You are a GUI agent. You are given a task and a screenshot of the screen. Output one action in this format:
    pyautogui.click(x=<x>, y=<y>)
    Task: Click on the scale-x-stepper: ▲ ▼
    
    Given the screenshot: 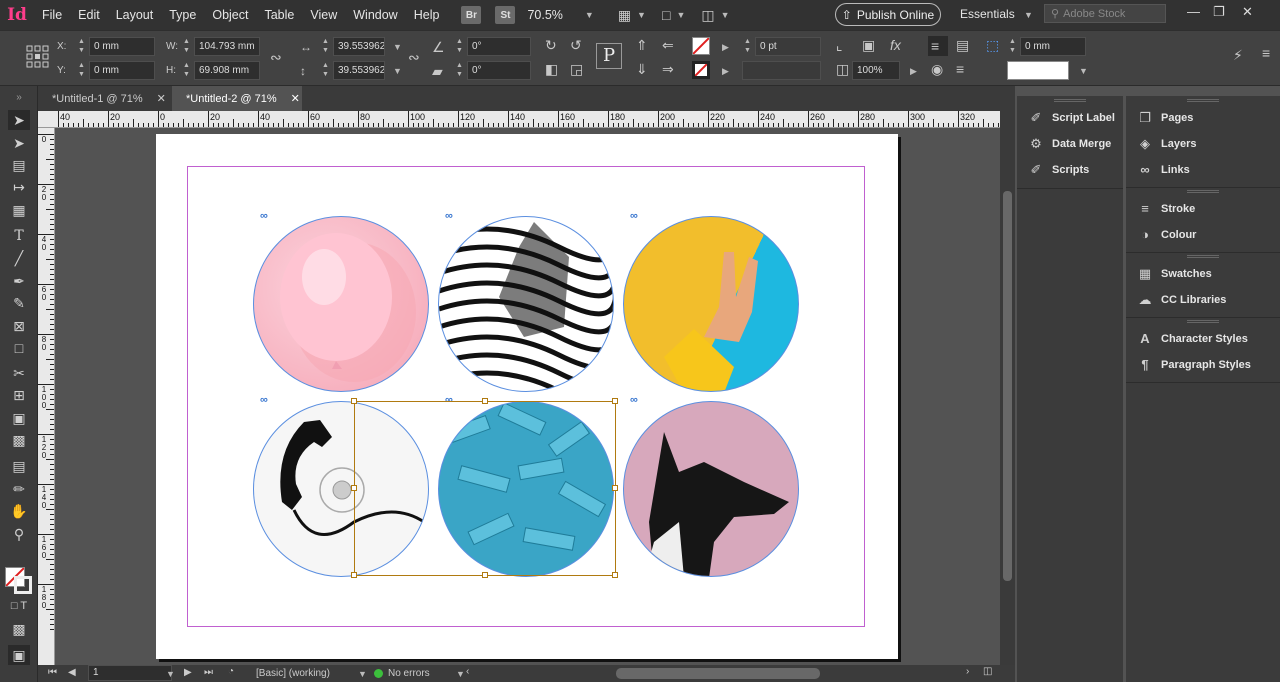 What is the action you would take?
    pyautogui.click(x=325, y=46)
    